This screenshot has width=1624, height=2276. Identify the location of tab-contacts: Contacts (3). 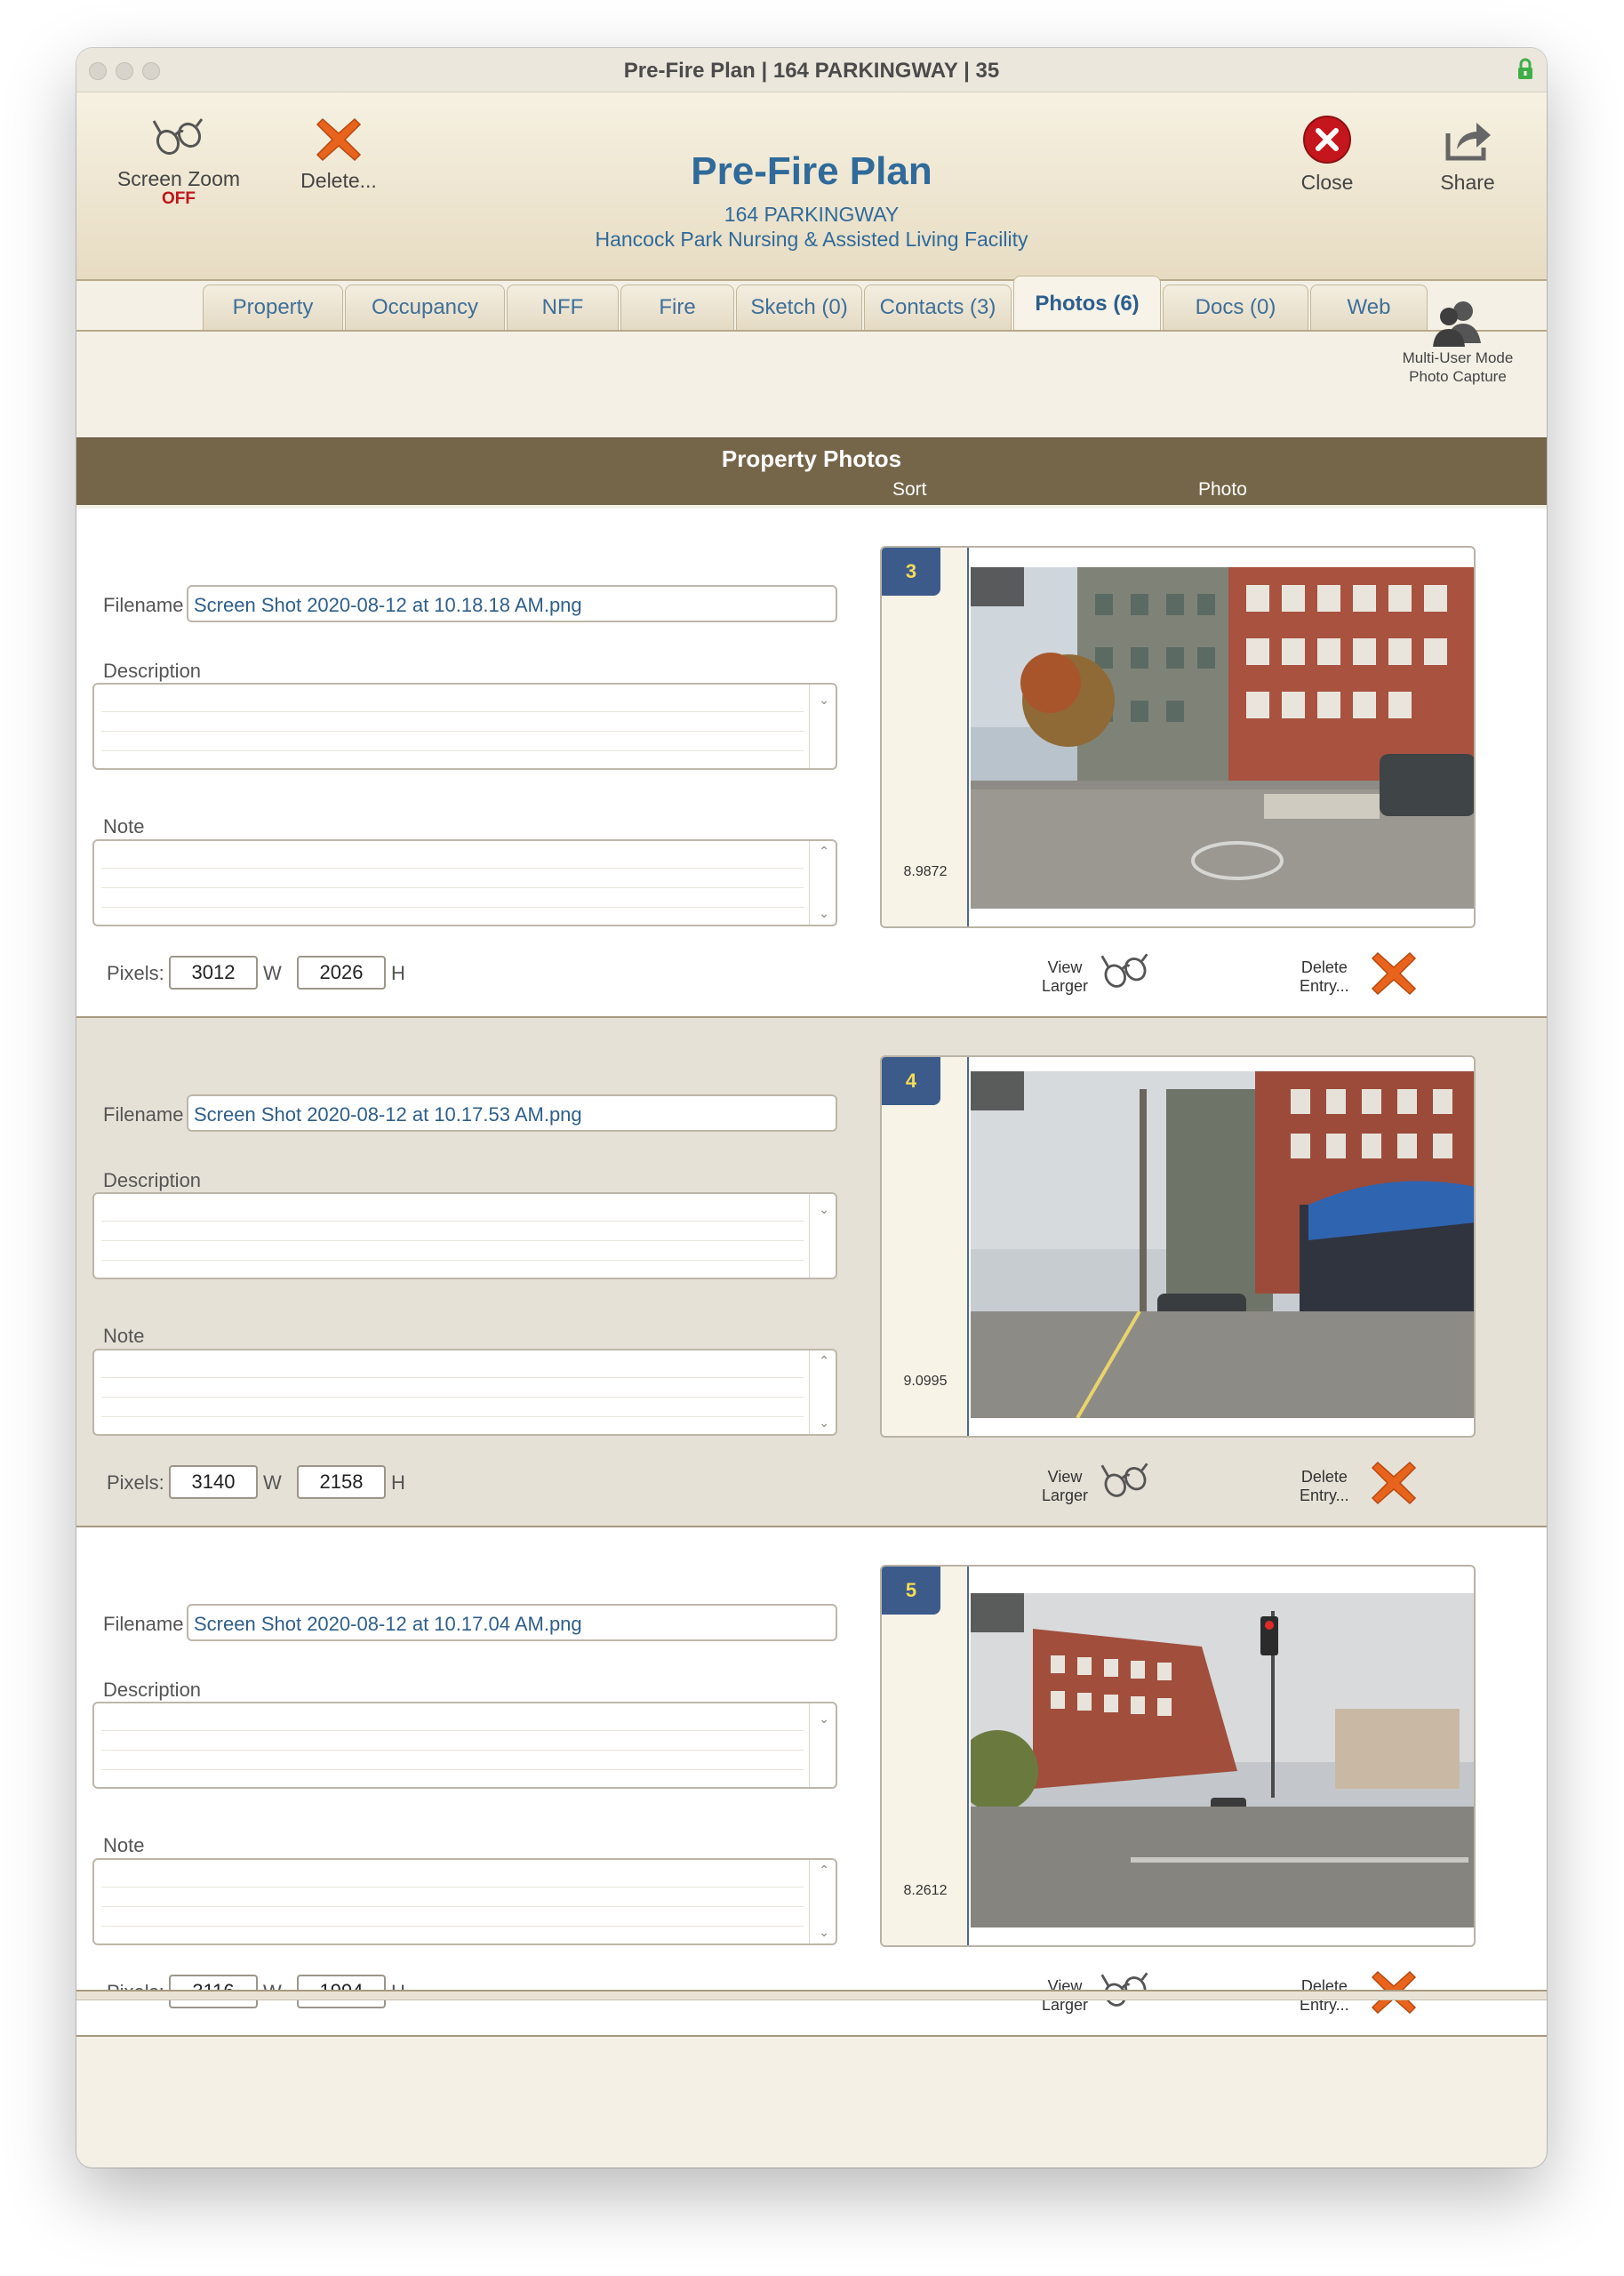
(938, 307).